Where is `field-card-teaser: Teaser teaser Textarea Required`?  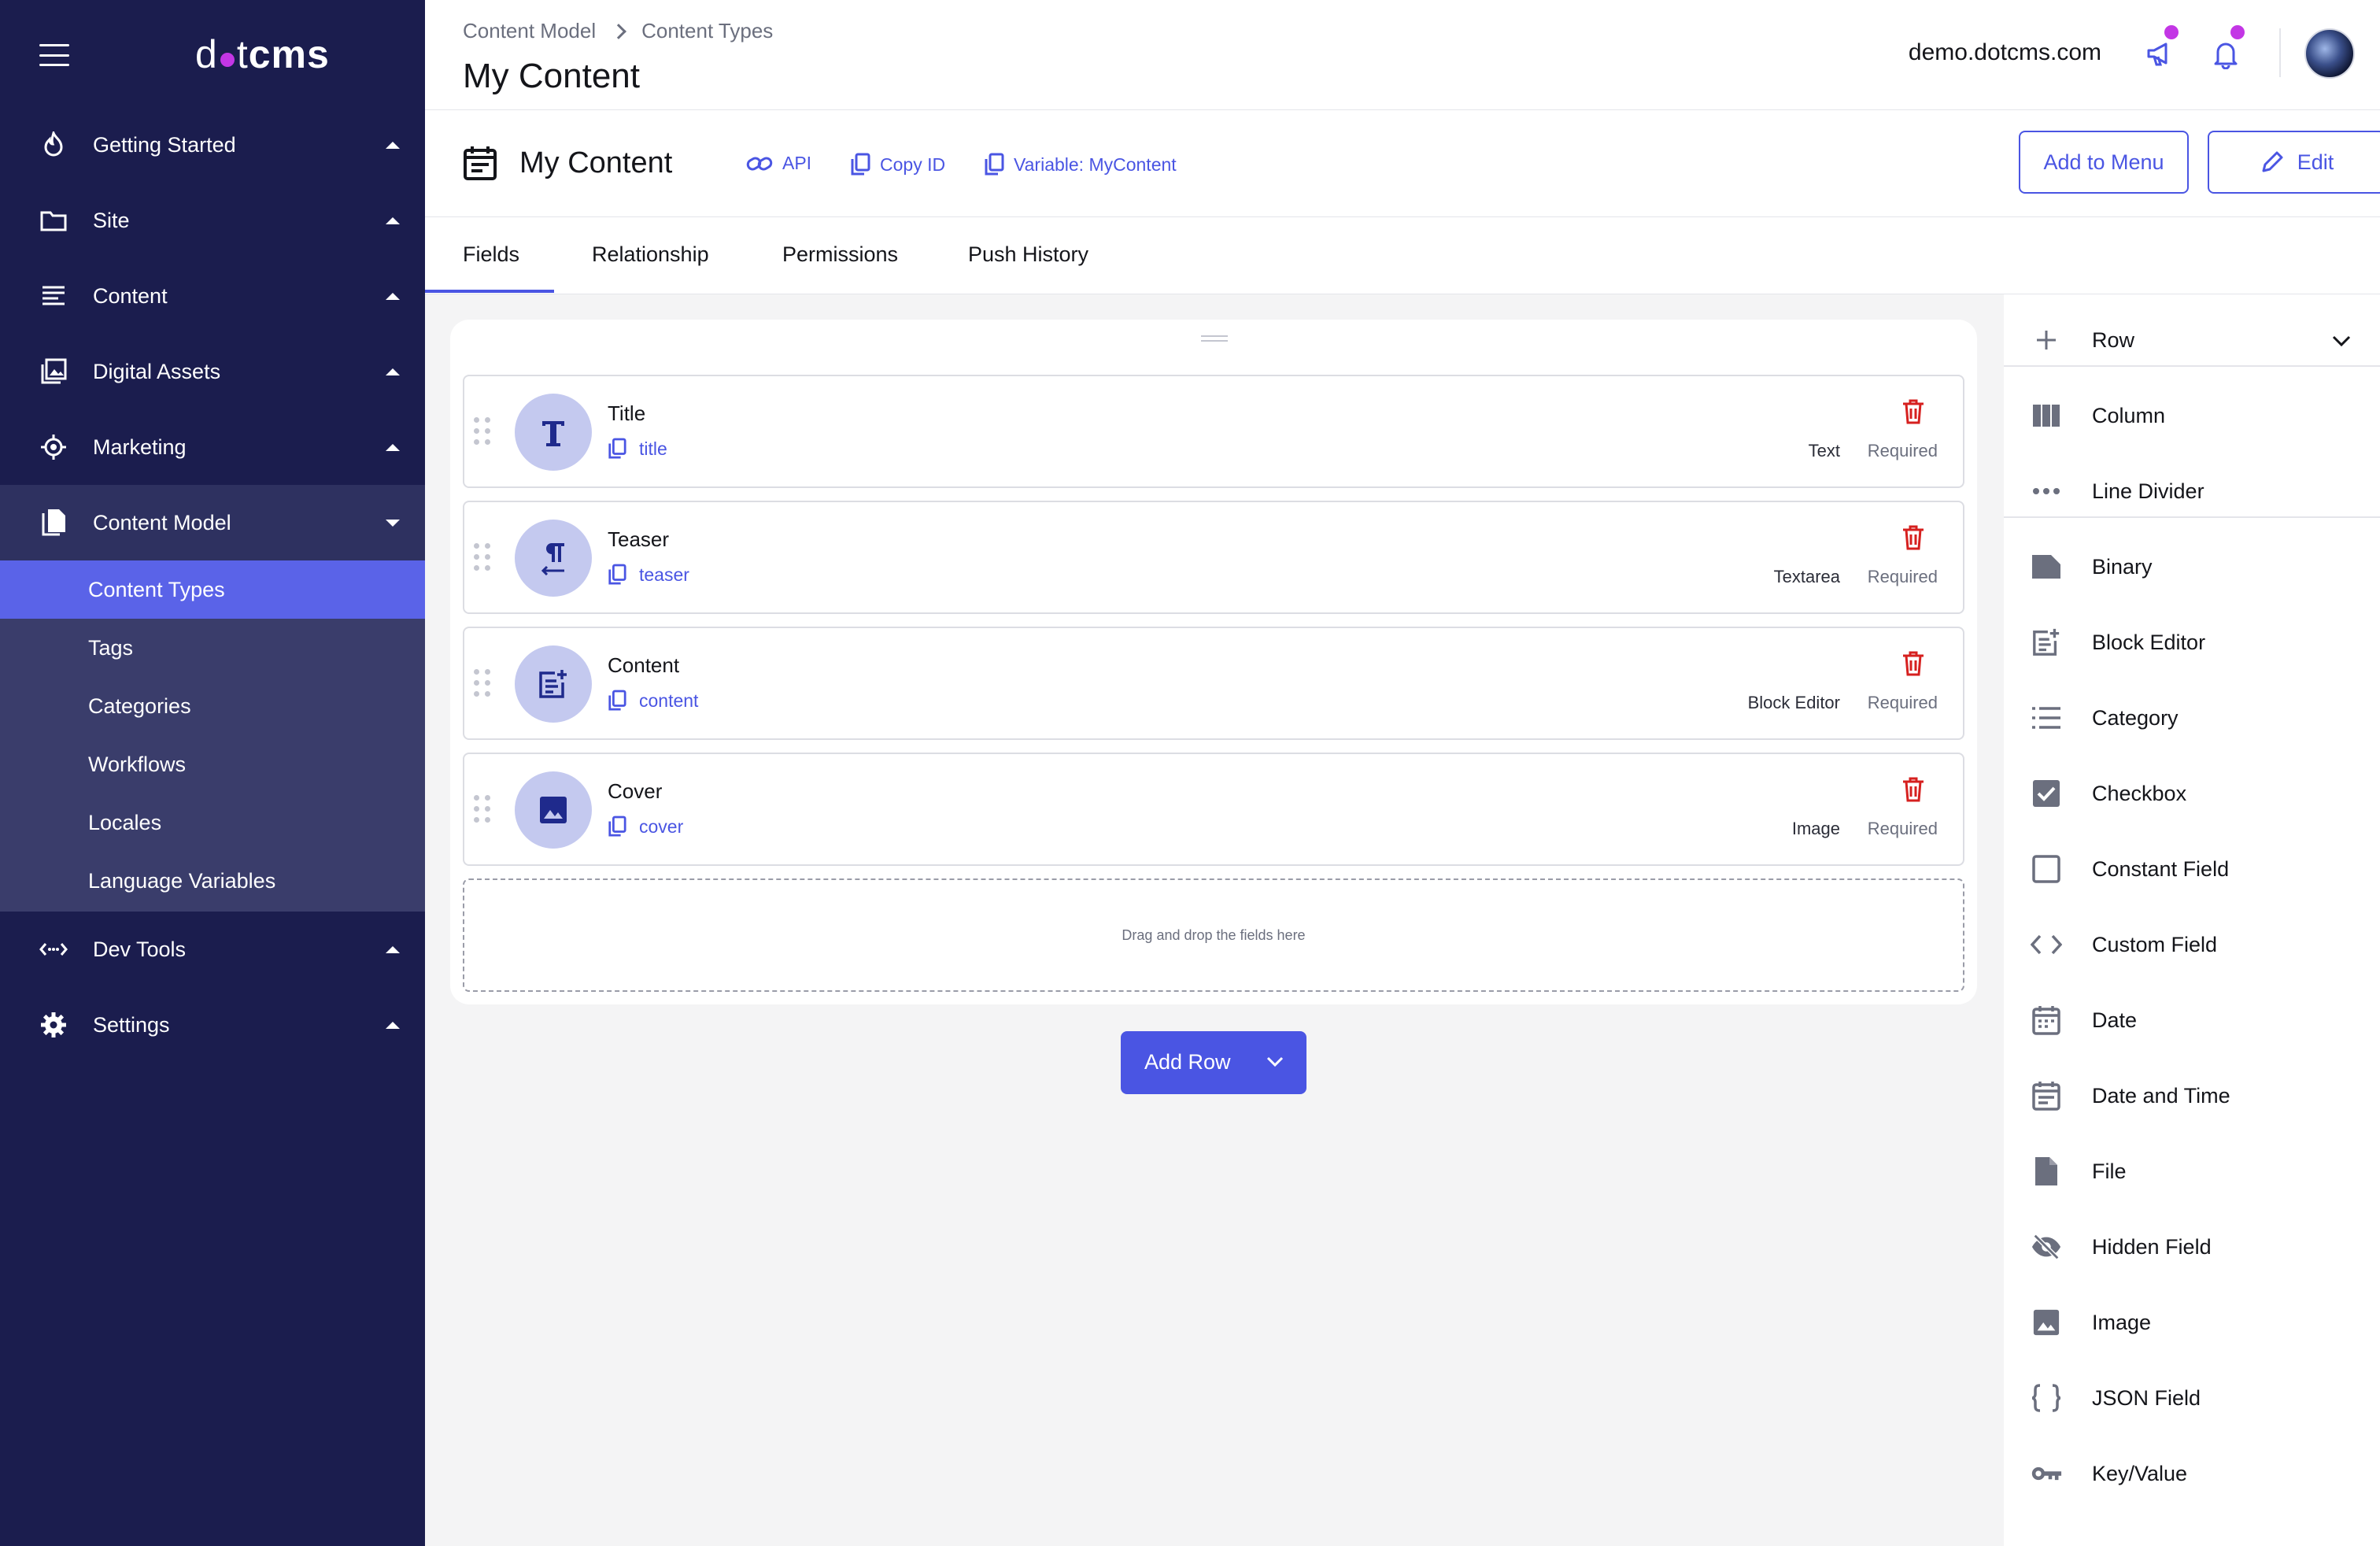 field-card-teaser: Teaser teaser Textarea Required is located at coordinates (1213, 557).